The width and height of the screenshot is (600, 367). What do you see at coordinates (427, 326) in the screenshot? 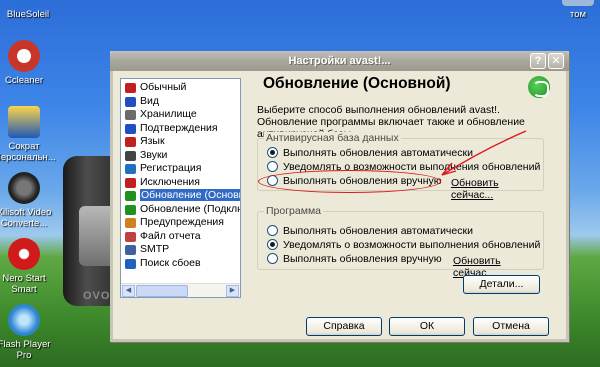
I see `ok-button: ОК` at bounding box center [427, 326].